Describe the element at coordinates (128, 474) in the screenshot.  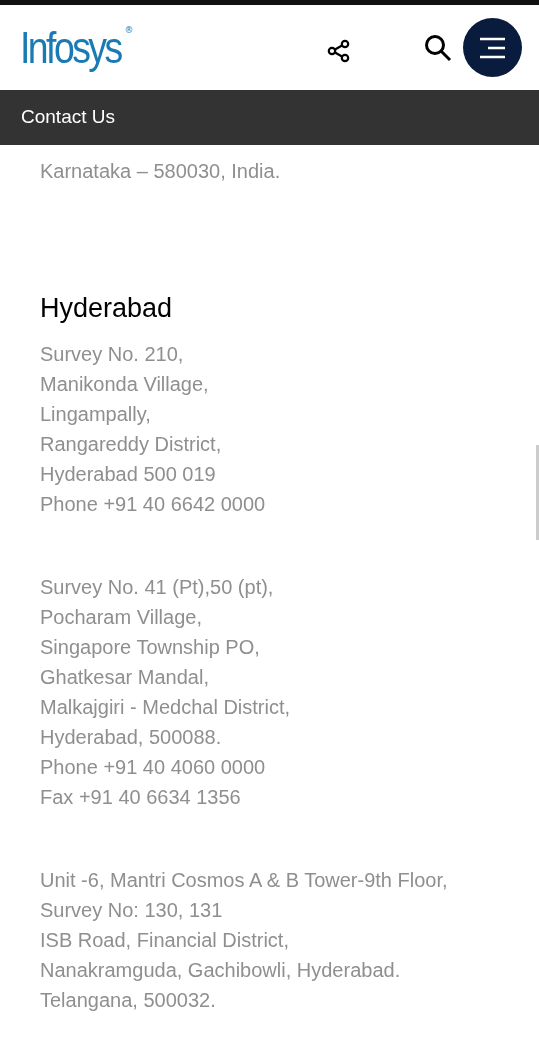
I see `address-line: Hyderabad 500 019` at that location.